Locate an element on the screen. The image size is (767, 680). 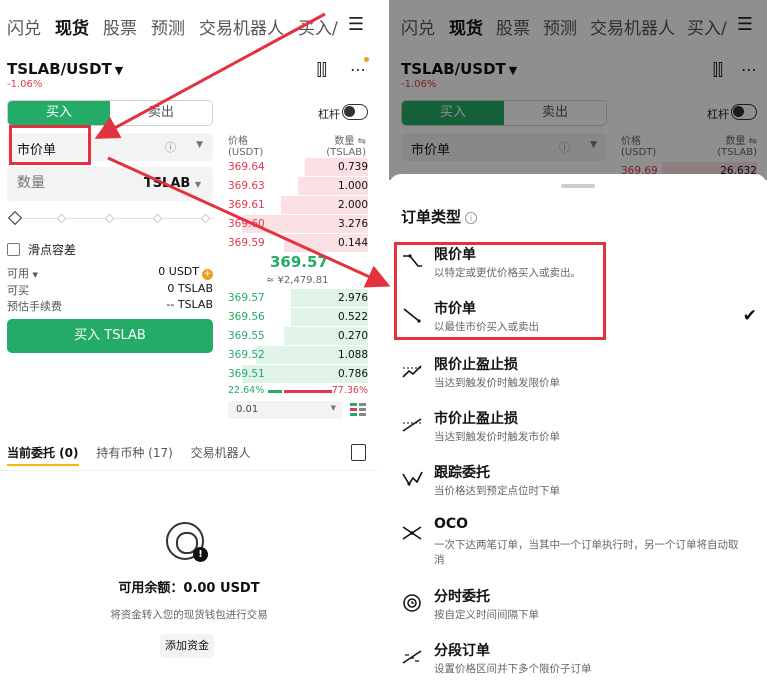
sheet-title-text: 订单类型 is located at coordinates (431, 217).